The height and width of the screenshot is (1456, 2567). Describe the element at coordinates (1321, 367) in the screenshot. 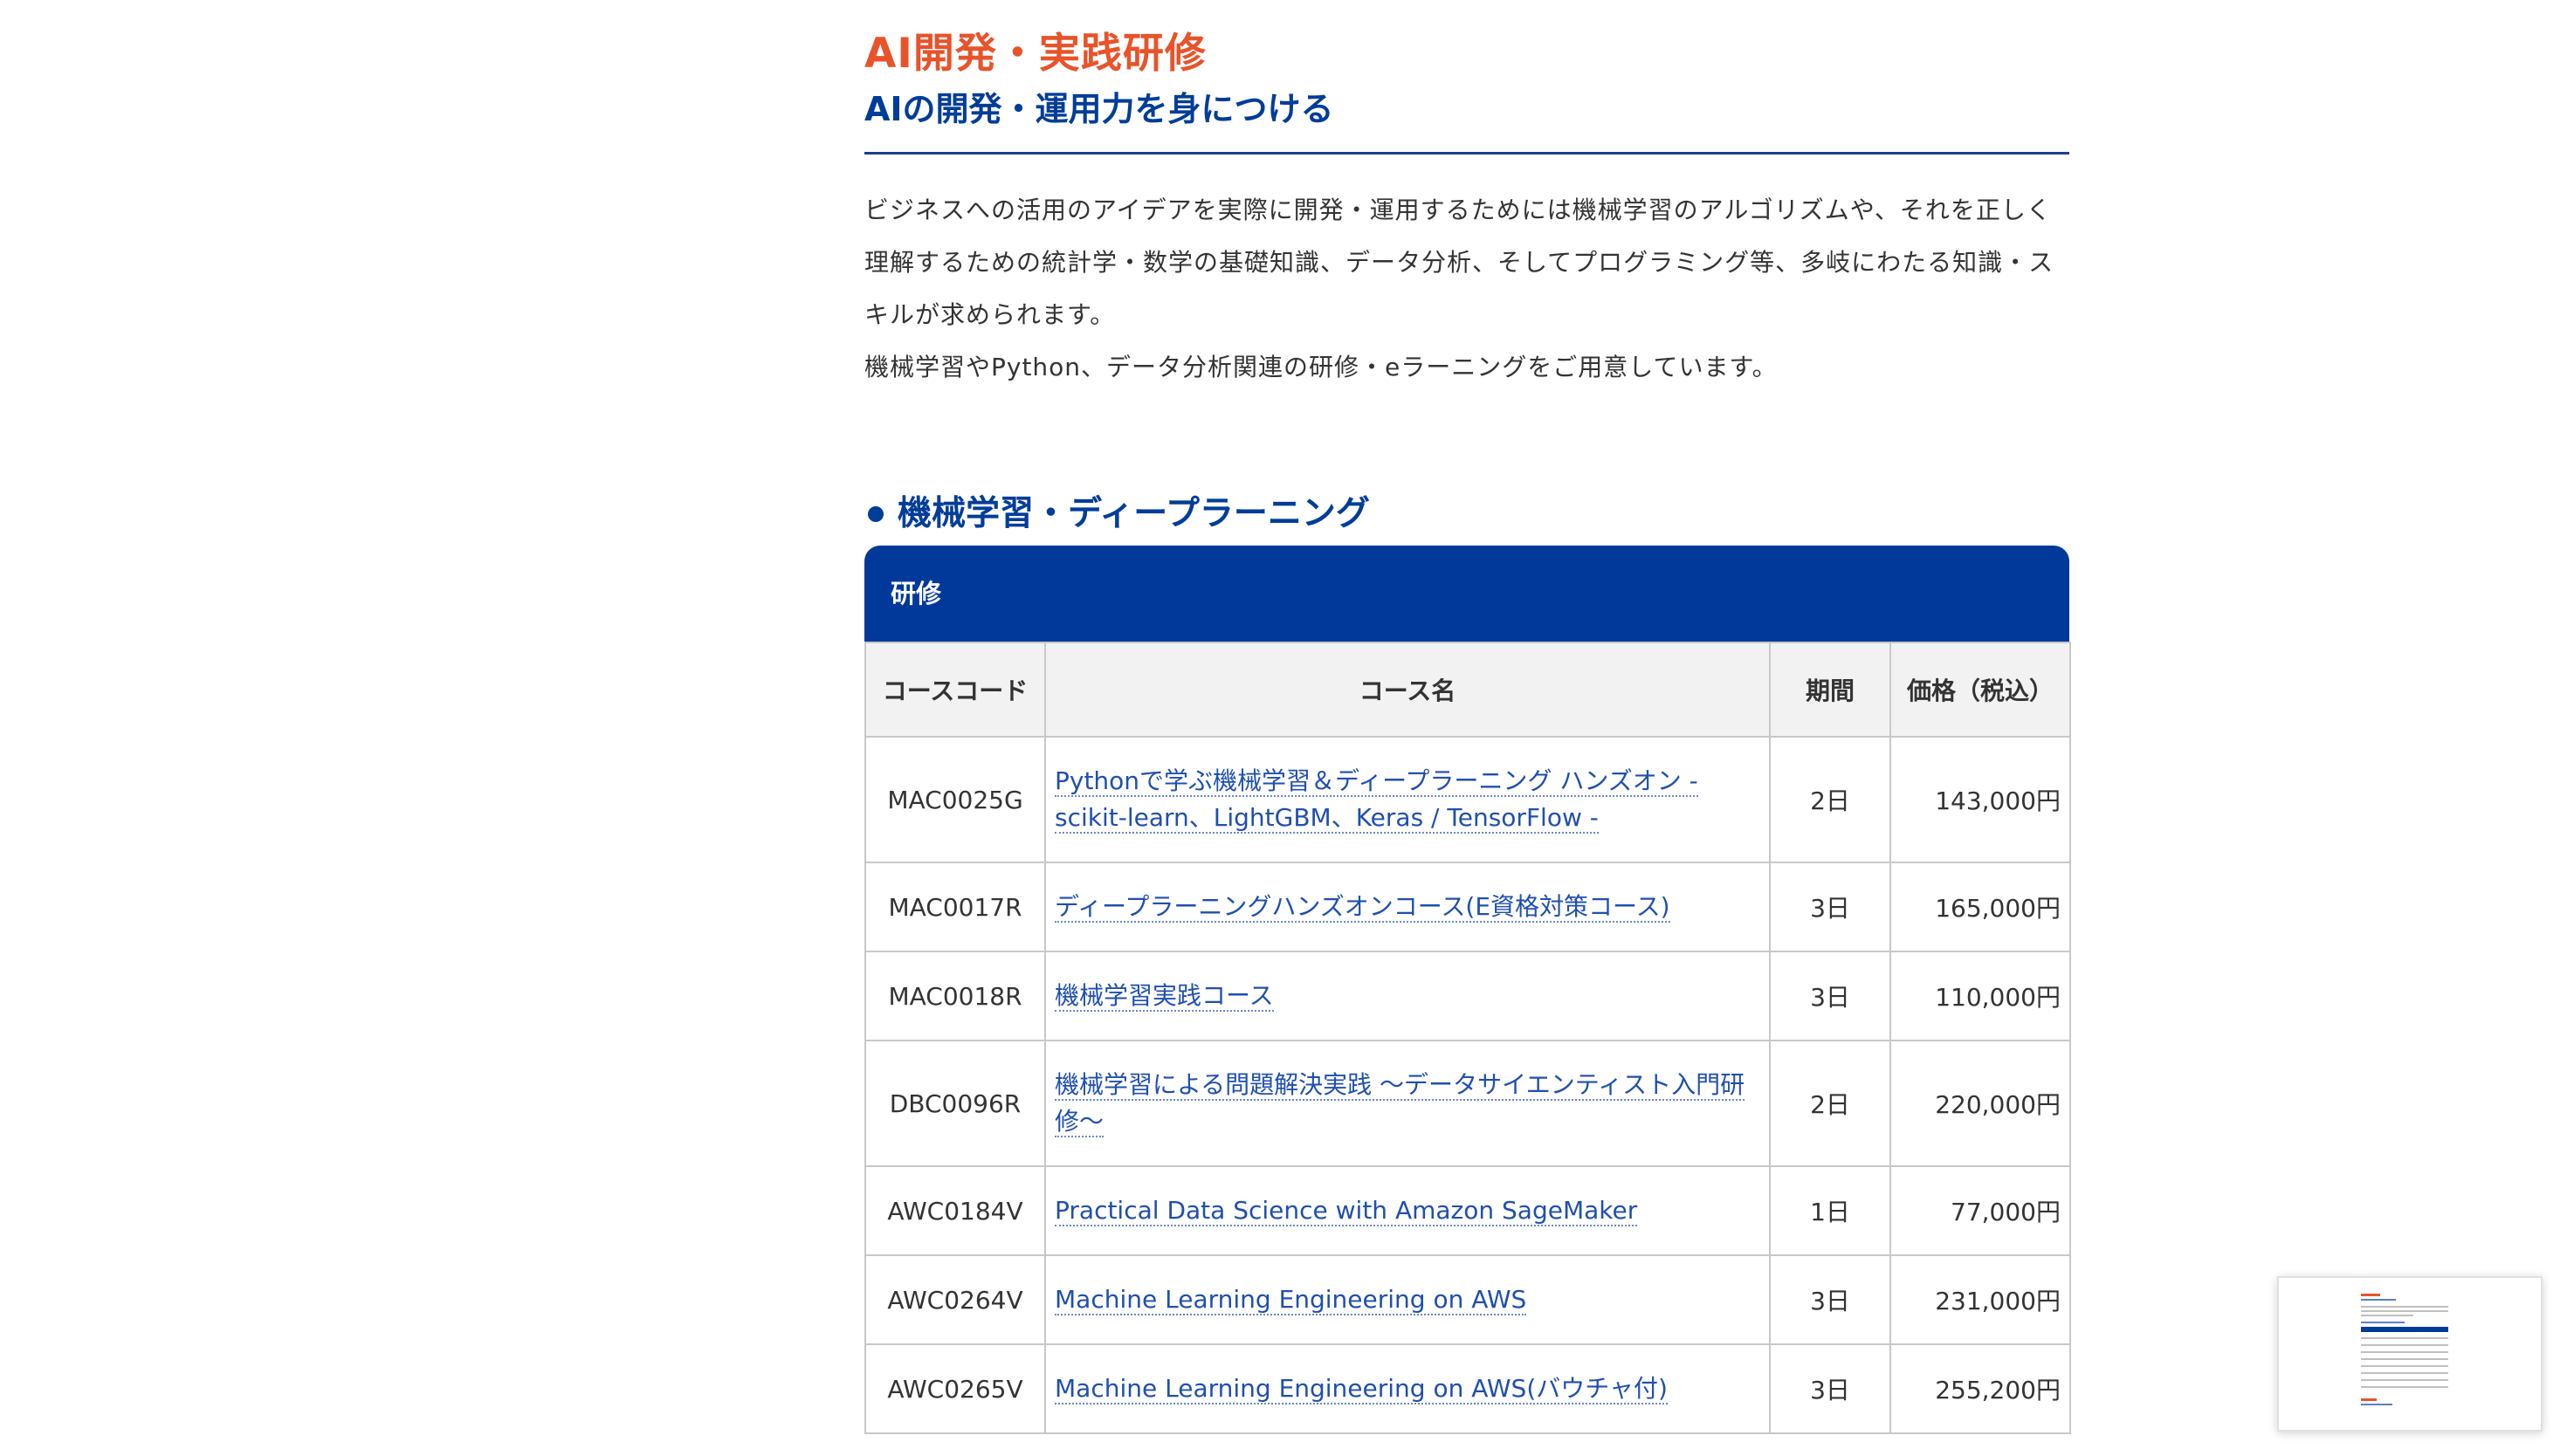

I see `intro-line: 機械学習やPython、データ分析関連の研修・eラーニングをご用意しています。` at that location.